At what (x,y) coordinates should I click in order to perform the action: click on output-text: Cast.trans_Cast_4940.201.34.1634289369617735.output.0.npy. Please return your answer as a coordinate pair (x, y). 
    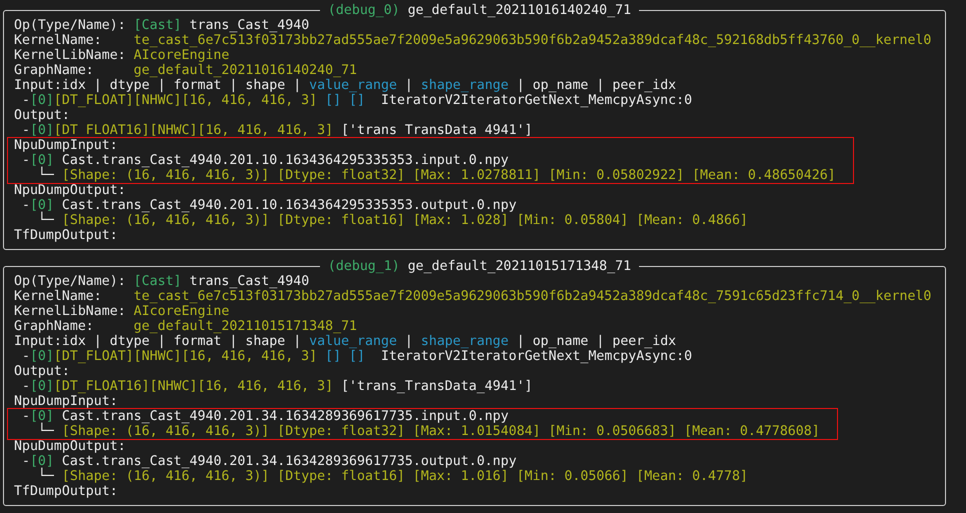
    Looking at the image, I should click on (289, 461).